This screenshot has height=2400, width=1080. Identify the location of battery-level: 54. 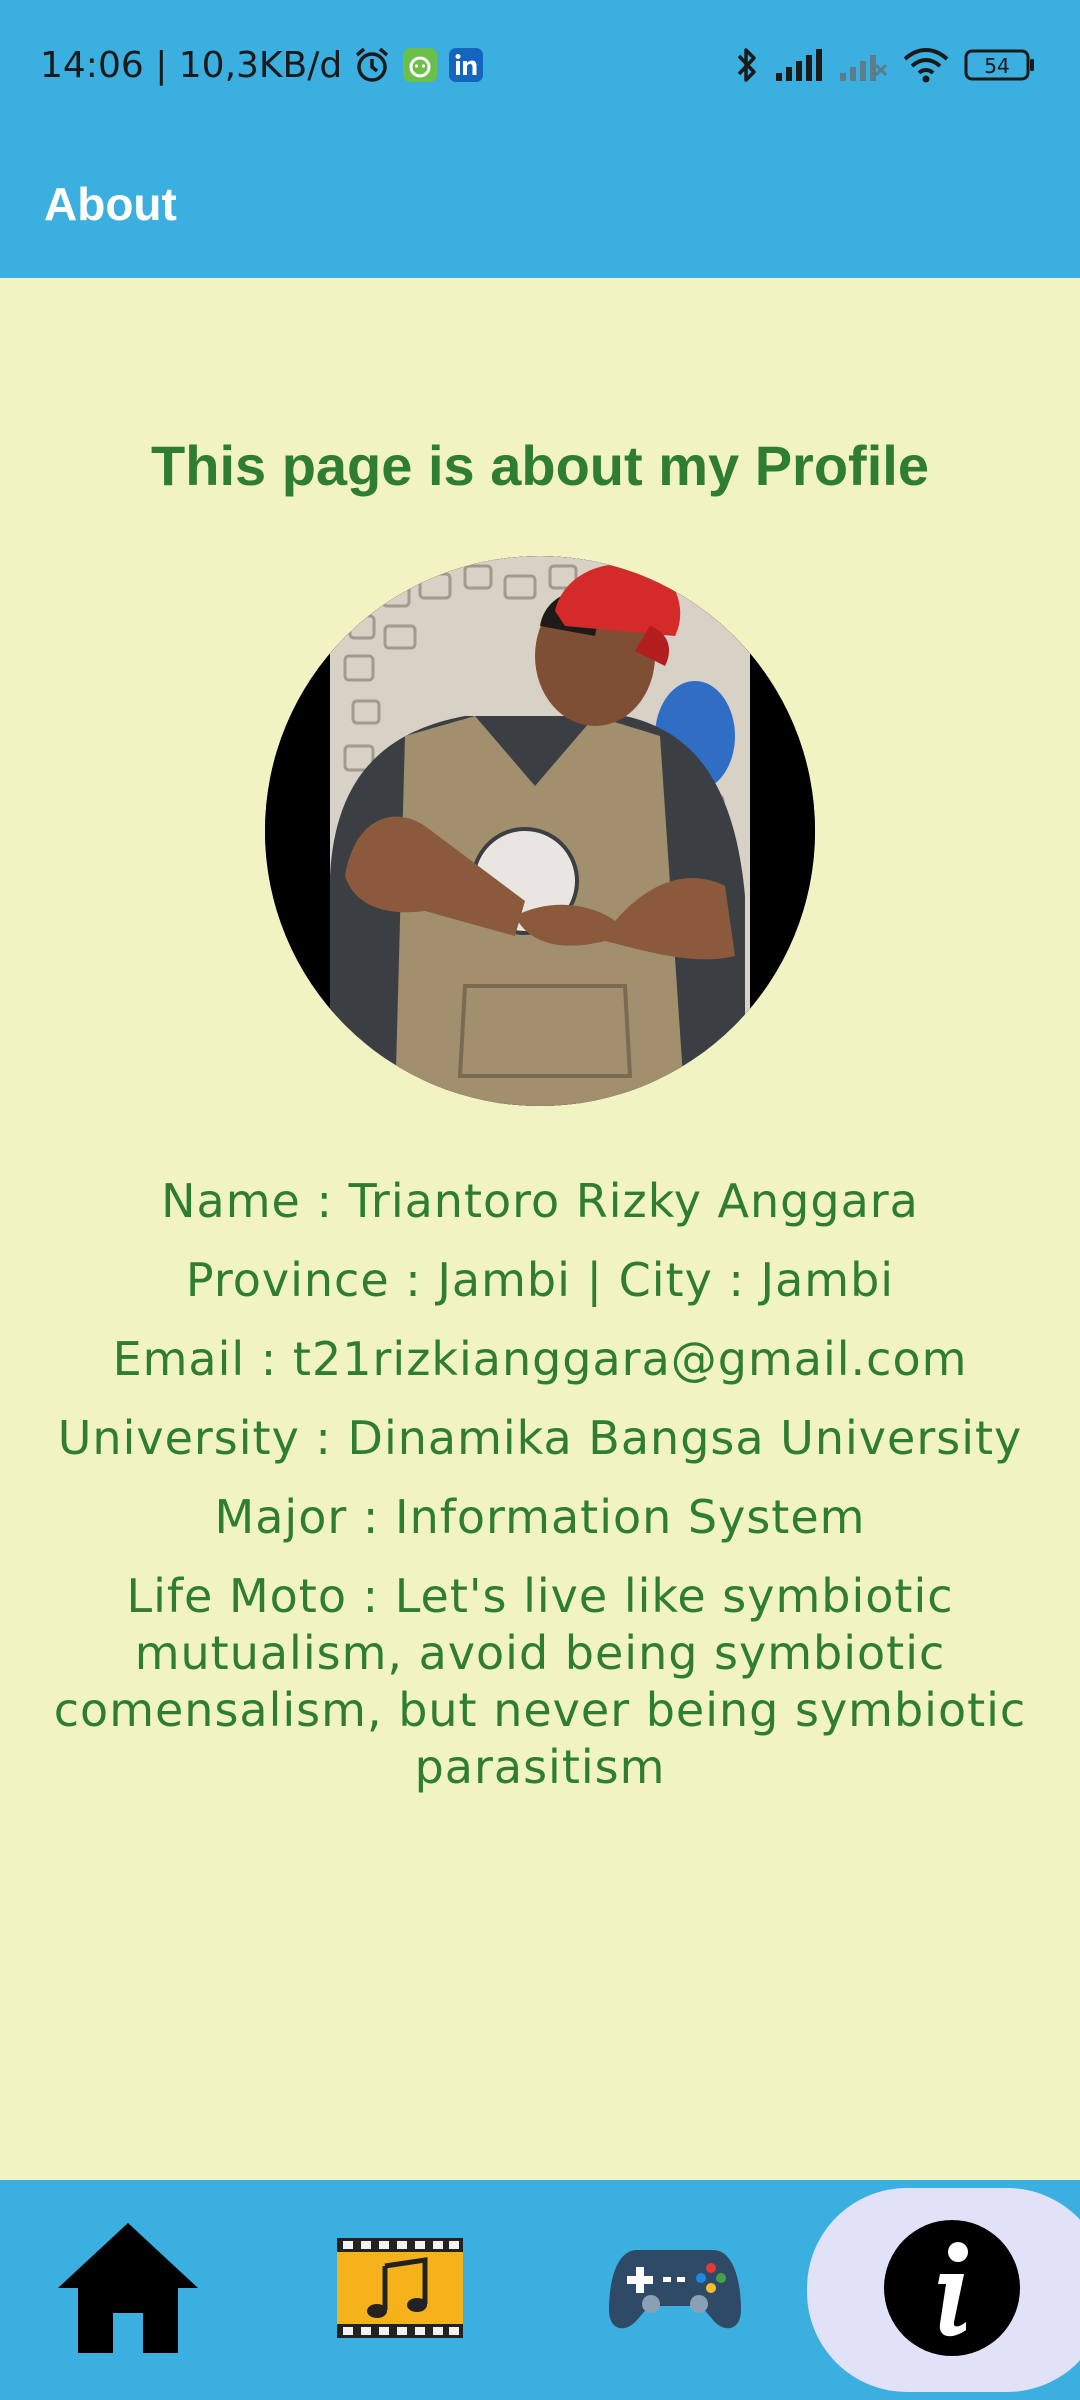
(996, 66).